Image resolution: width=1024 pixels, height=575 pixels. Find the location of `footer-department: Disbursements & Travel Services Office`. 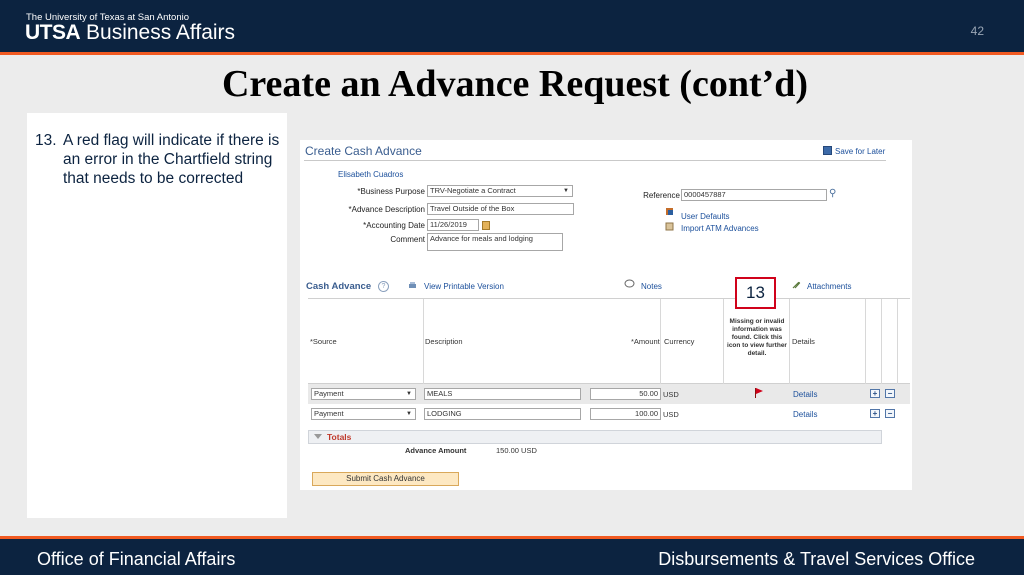

footer-department: Disbursements & Travel Services Office is located at coordinates (816, 559).